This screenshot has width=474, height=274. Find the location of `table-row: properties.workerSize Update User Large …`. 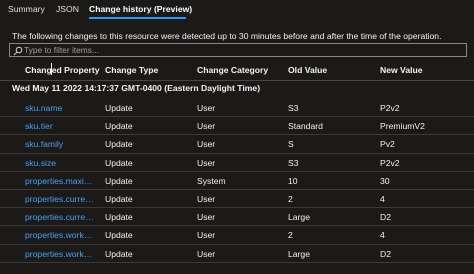

table-row: properties.workerSize Update User Large … is located at coordinates (237, 254).